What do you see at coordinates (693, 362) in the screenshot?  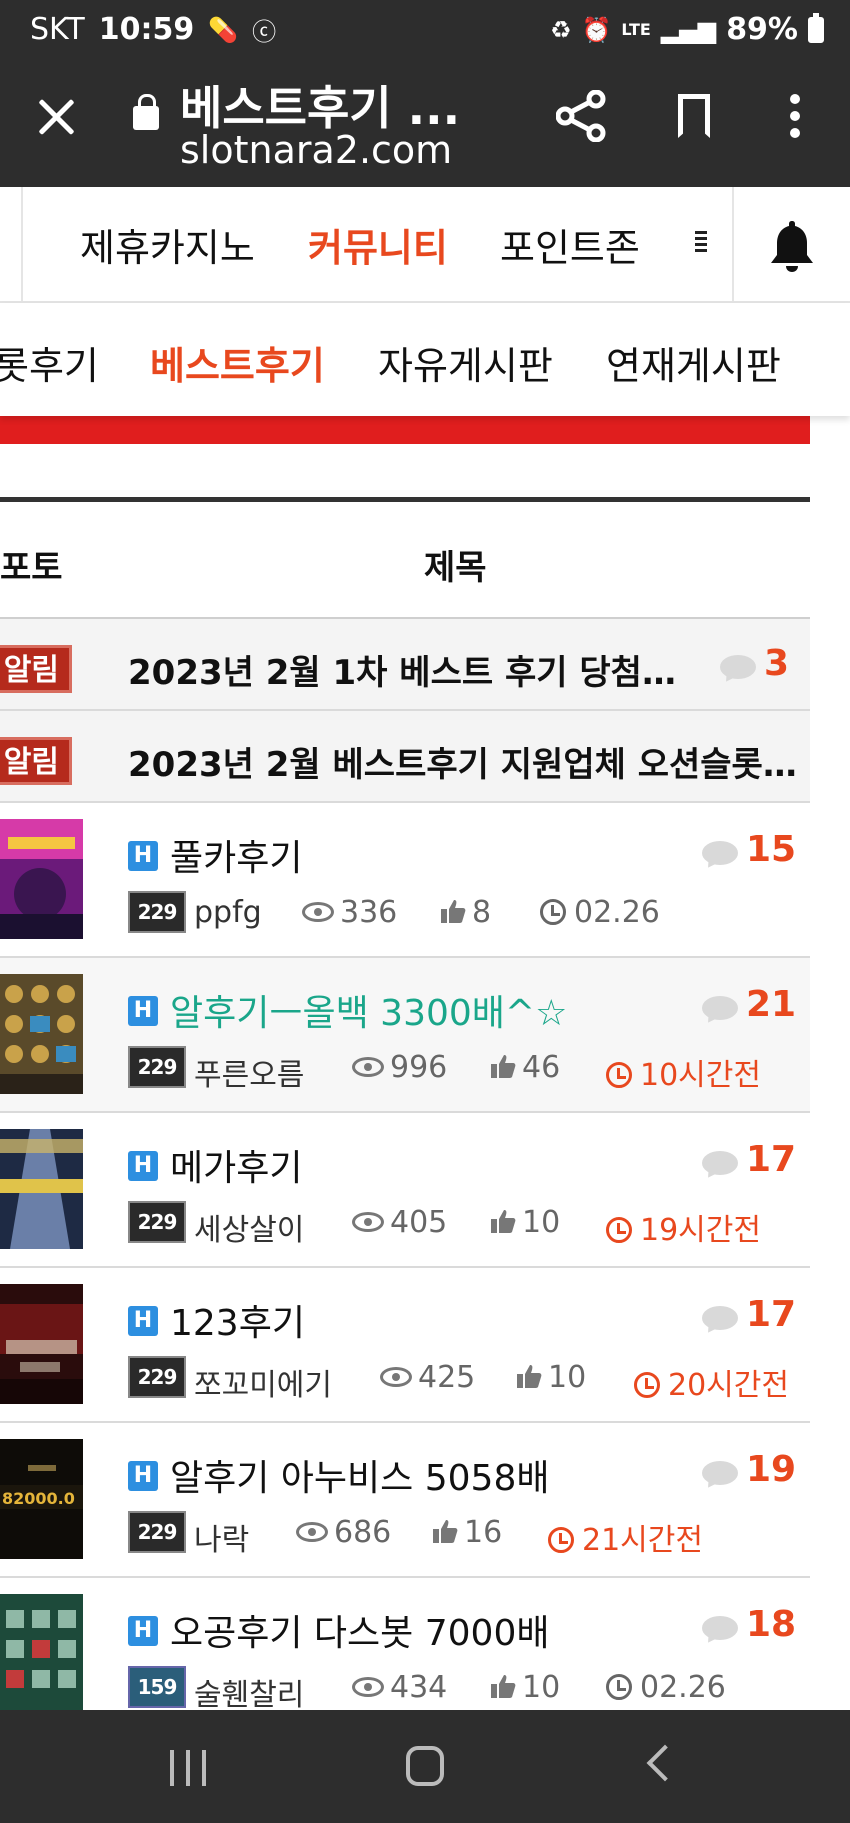 I see `sub-nav-serial-board: 연재게시판` at bounding box center [693, 362].